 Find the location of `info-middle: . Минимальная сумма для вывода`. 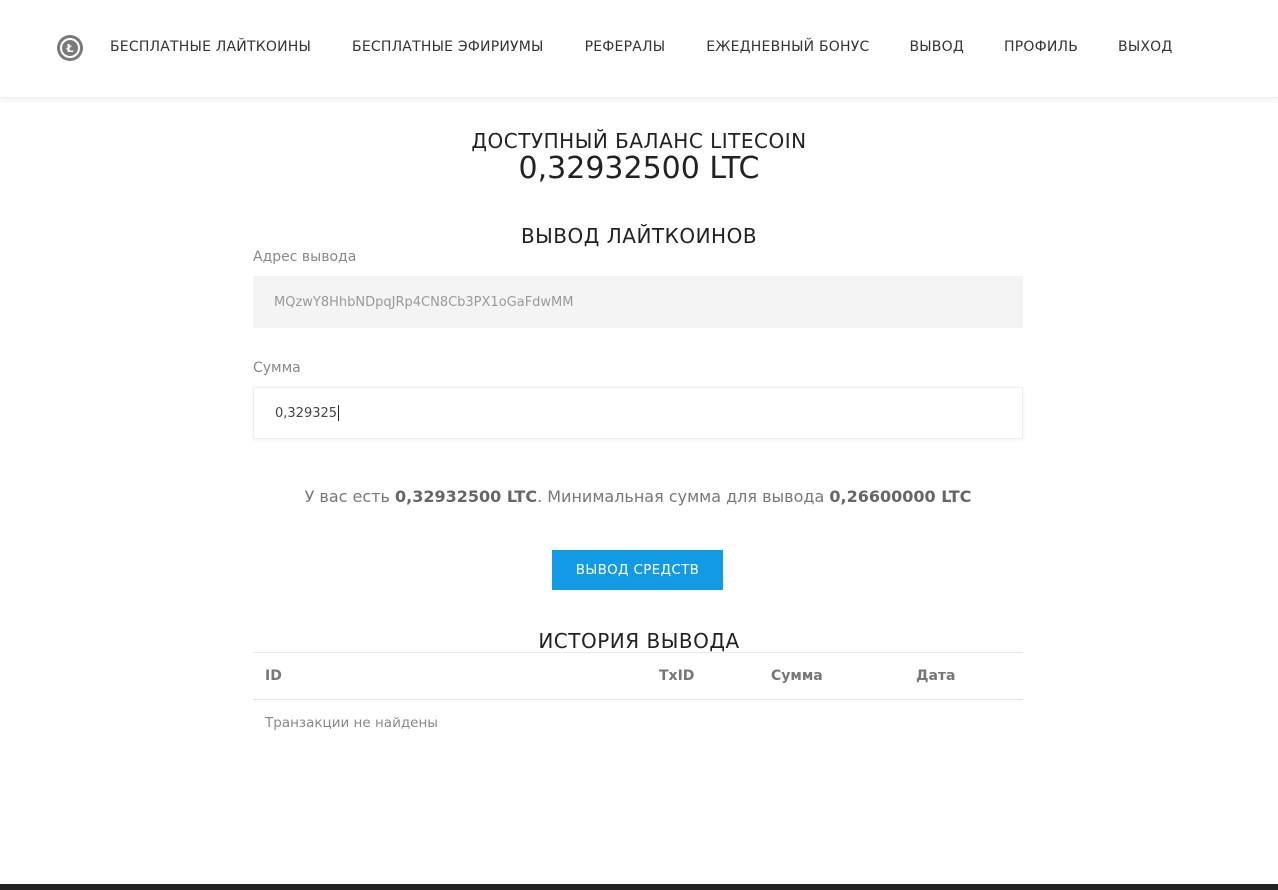

info-middle: . Минимальная сумма для вывода is located at coordinates (683, 496).